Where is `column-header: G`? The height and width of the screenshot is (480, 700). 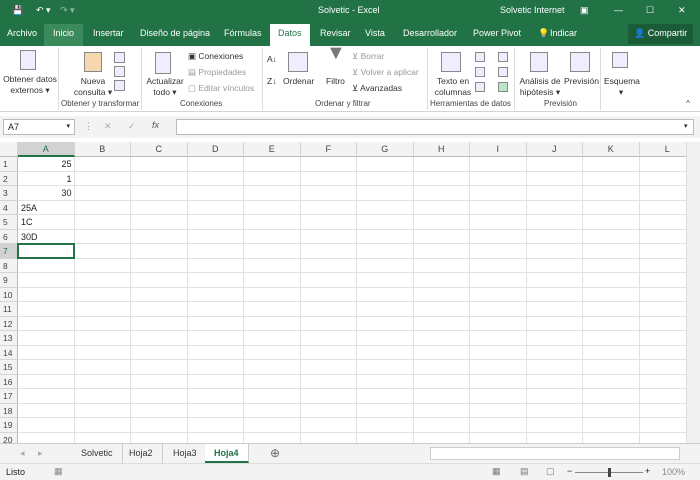 column-header: G is located at coordinates (385, 149).